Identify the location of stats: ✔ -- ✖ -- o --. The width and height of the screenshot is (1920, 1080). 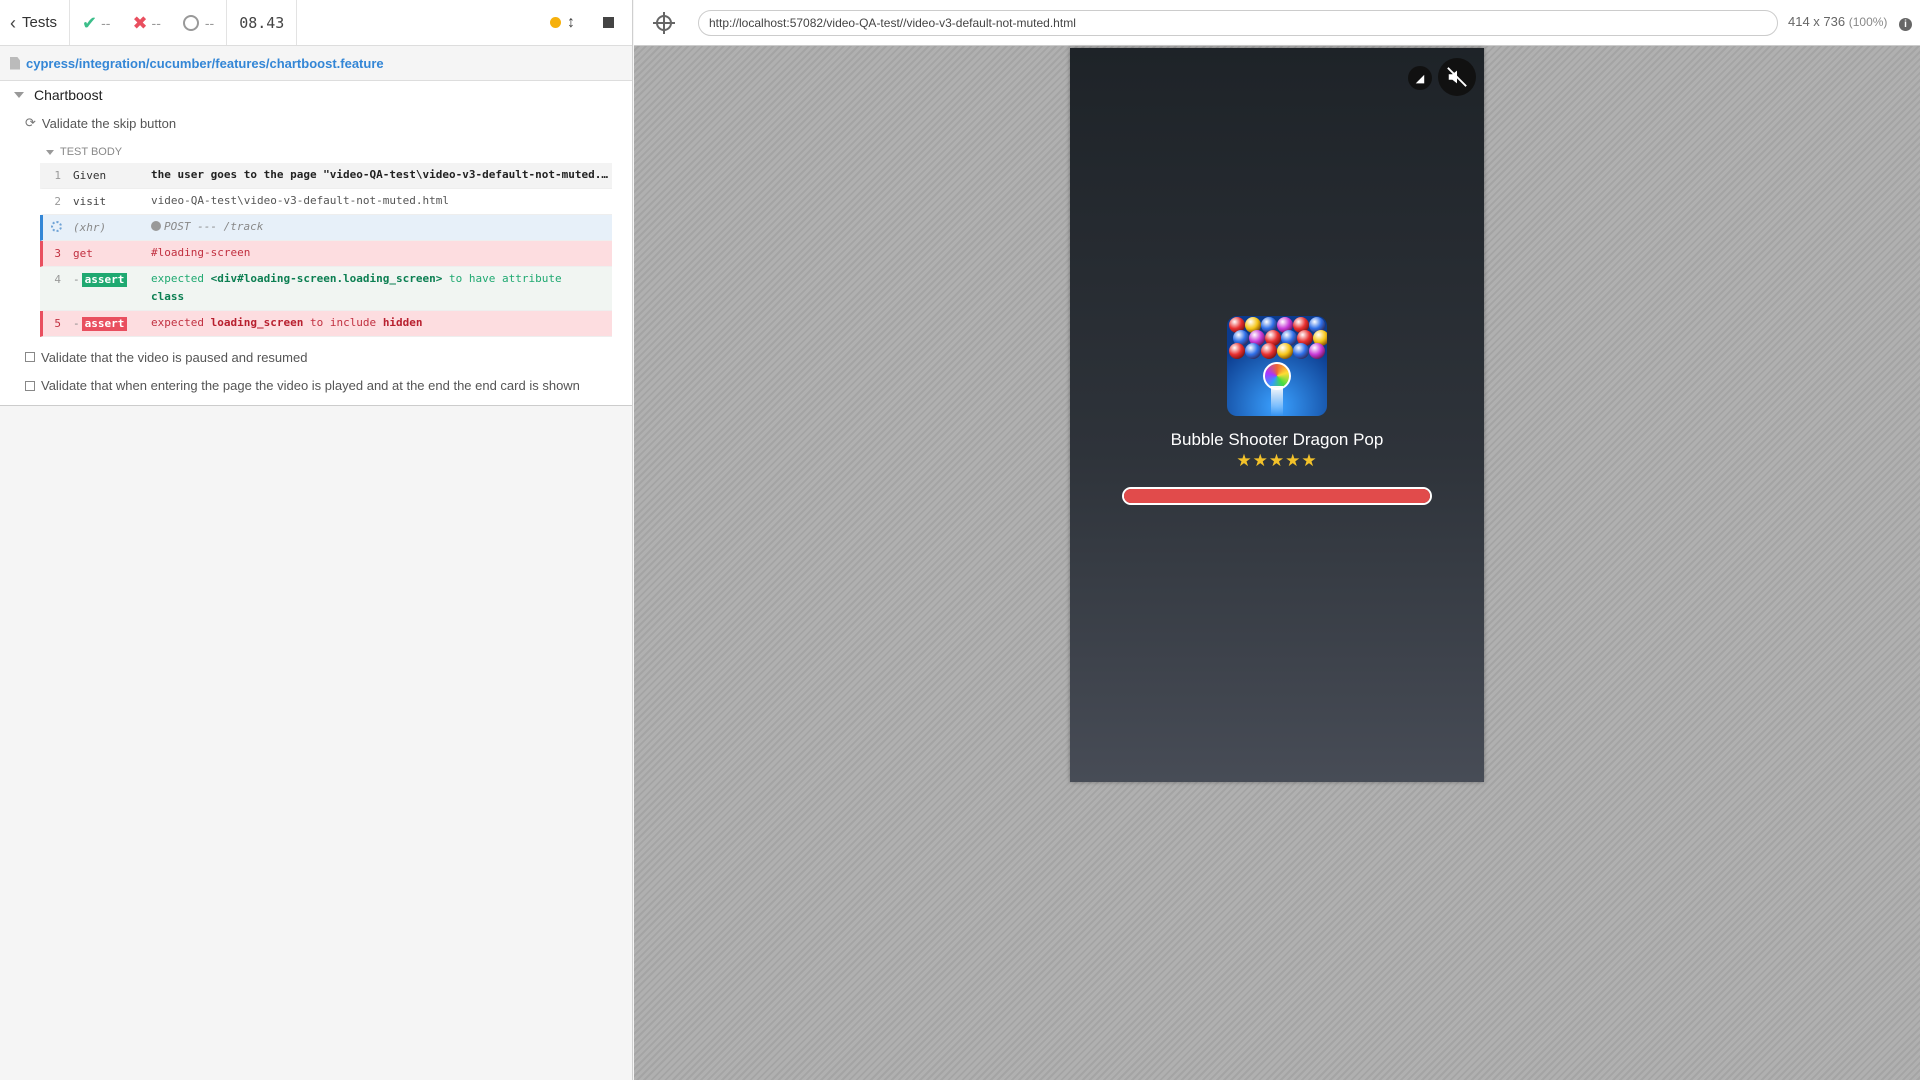
(149, 22).